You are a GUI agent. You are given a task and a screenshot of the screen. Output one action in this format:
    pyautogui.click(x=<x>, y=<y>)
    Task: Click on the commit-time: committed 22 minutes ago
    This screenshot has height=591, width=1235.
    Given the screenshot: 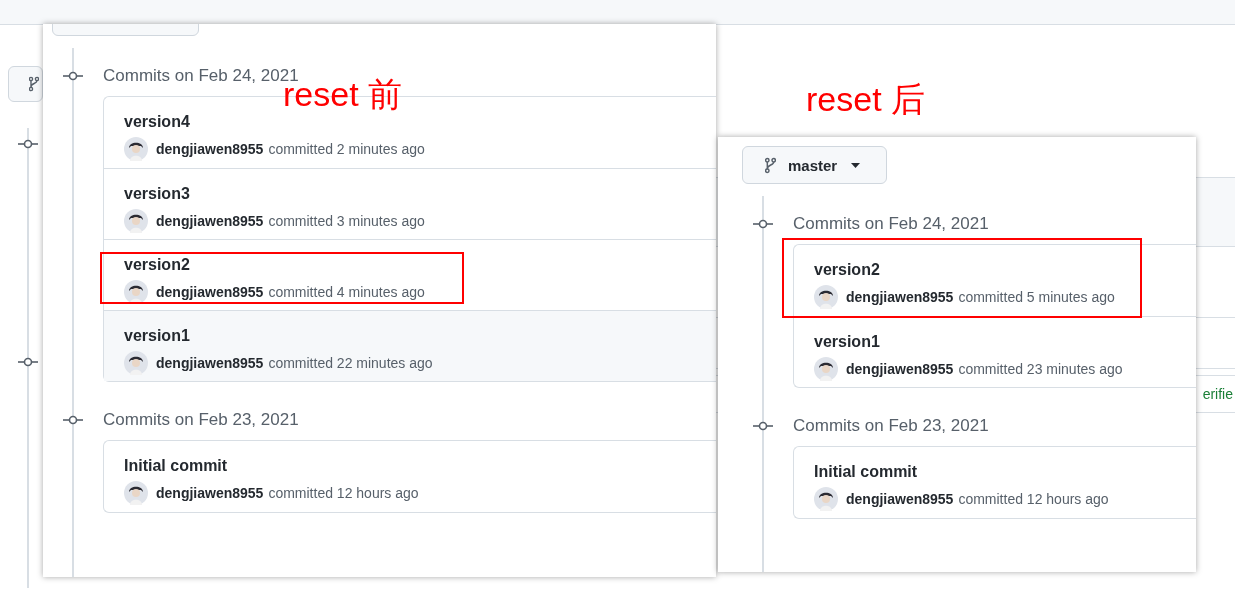 What is the action you would take?
    pyautogui.click(x=350, y=363)
    